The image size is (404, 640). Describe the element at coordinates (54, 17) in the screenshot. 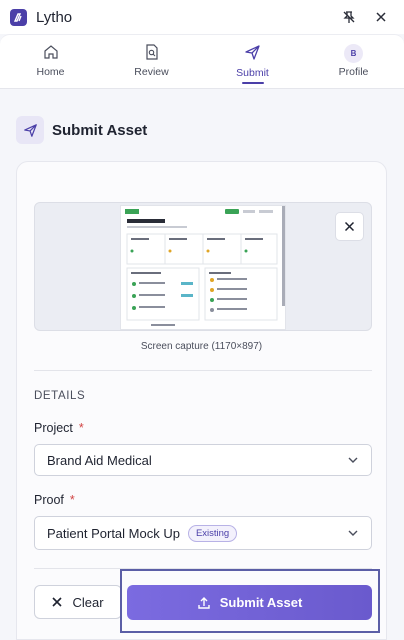

I see `app-title: Lytho` at that location.